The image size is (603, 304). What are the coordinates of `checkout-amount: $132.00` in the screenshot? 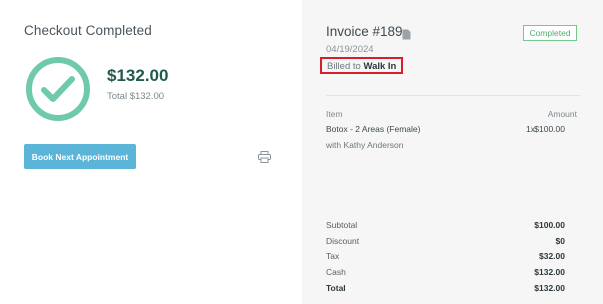 It's located at (138, 75).